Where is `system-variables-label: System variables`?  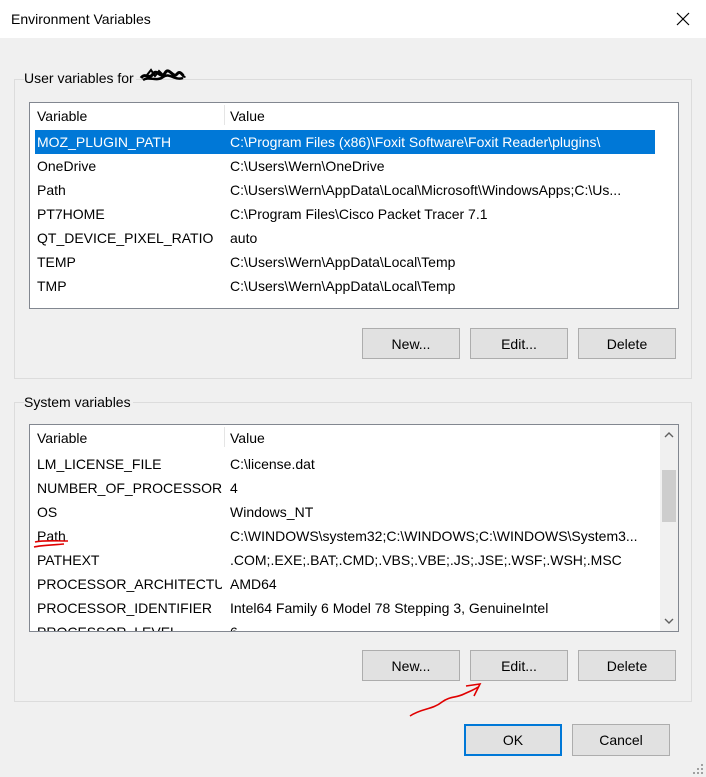 system-variables-label: System variables is located at coordinates (78, 402).